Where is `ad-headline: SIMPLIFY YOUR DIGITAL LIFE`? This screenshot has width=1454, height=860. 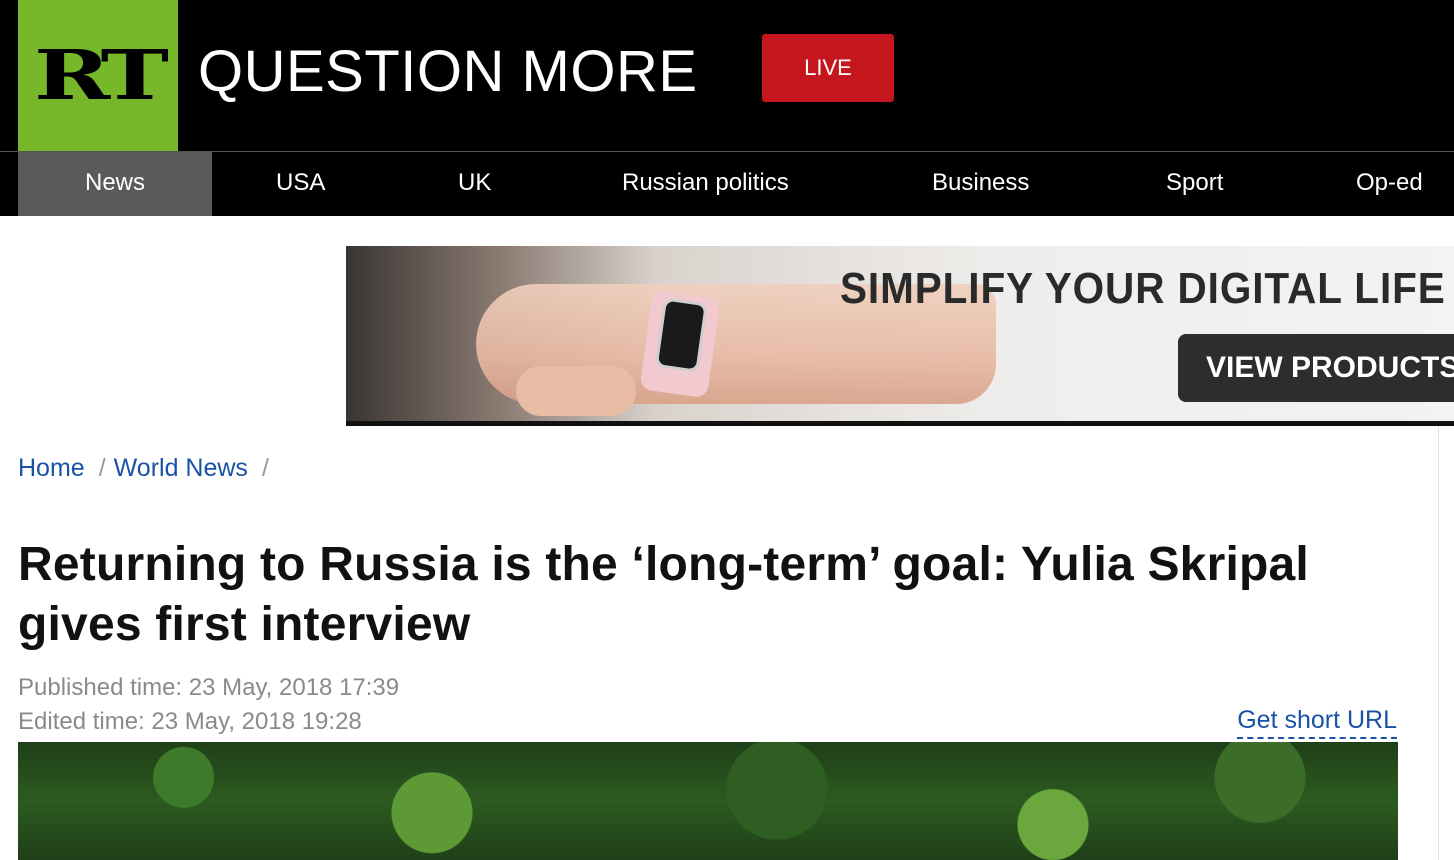
ad-headline: SIMPLIFY YOUR DIGITAL LIFE is located at coordinates (1143, 288).